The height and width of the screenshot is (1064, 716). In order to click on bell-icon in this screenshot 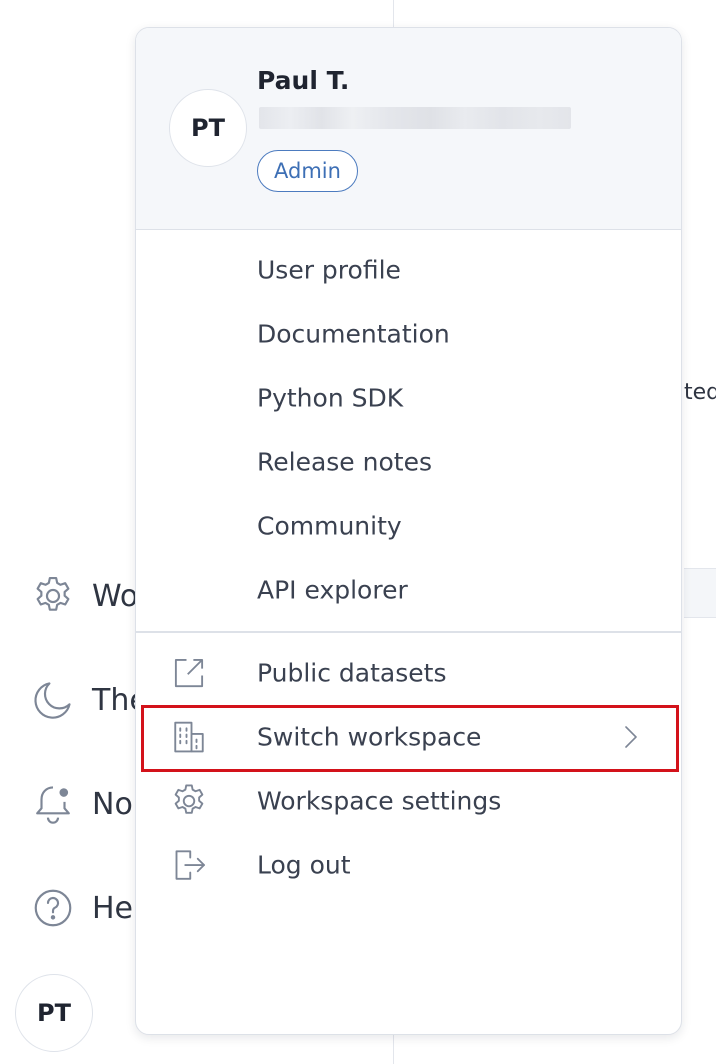, I will do `click(53, 804)`.